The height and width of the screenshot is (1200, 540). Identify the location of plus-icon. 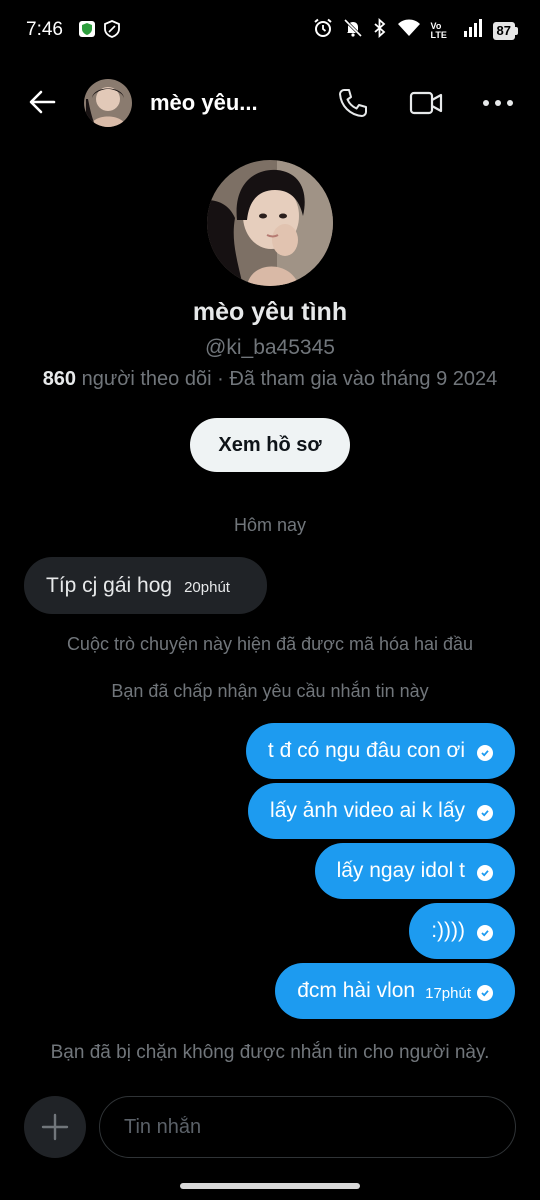
(55, 1127).